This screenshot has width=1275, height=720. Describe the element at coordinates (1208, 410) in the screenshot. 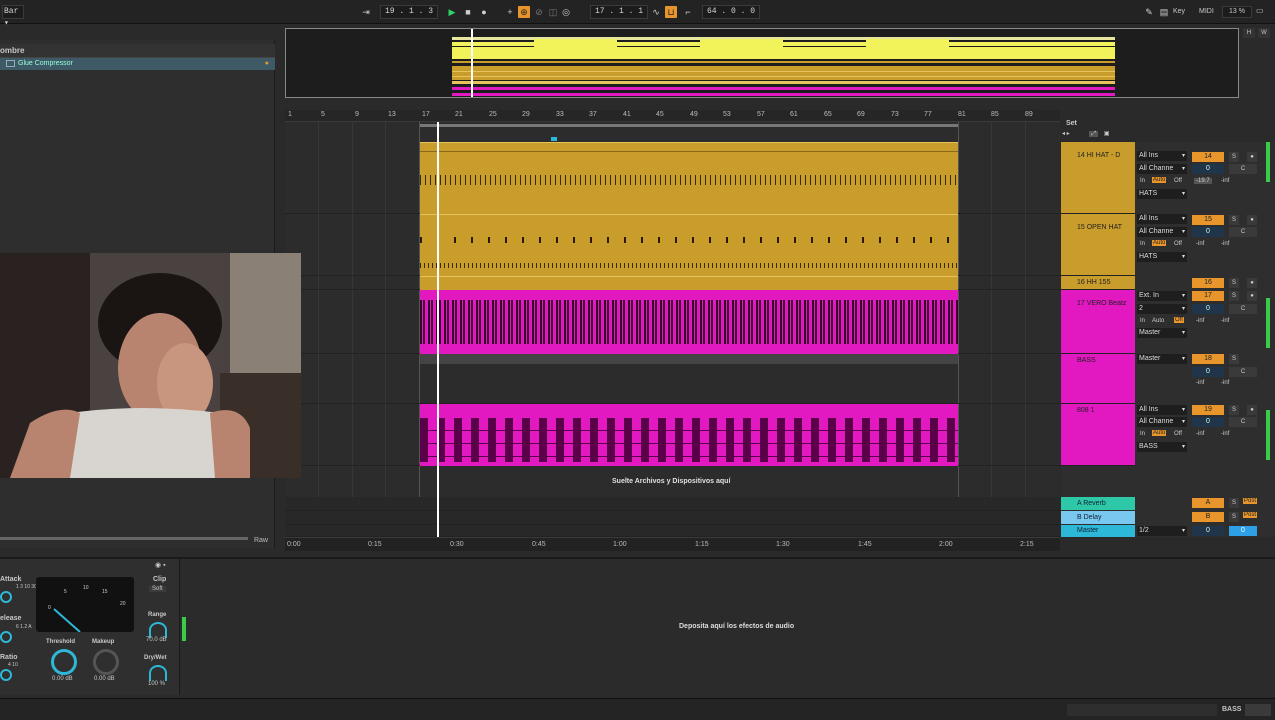

I see `track-activator: 19` at that location.